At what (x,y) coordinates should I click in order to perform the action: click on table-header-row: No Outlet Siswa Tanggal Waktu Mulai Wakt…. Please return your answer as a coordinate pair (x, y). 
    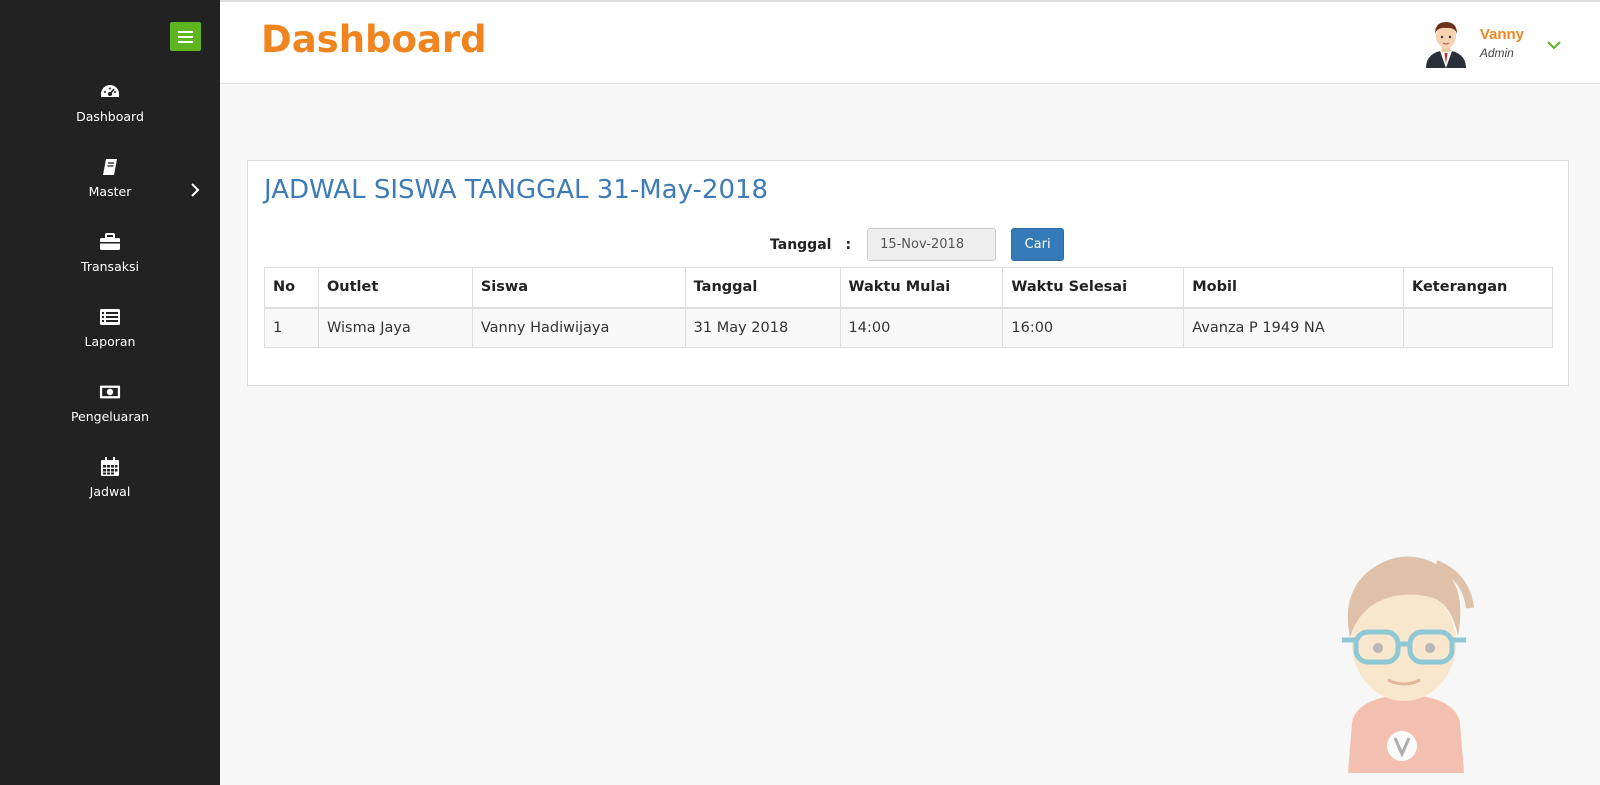
    Looking at the image, I should click on (909, 288).